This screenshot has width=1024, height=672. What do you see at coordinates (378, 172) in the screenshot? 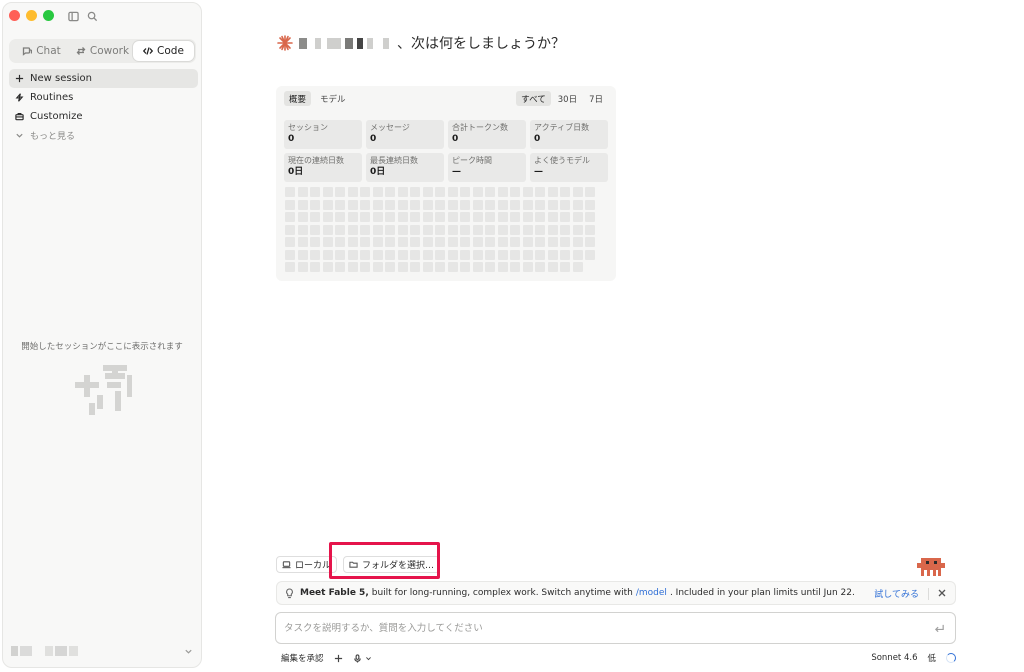
I see `stat-value: 0日` at bounding box center [378, 172].